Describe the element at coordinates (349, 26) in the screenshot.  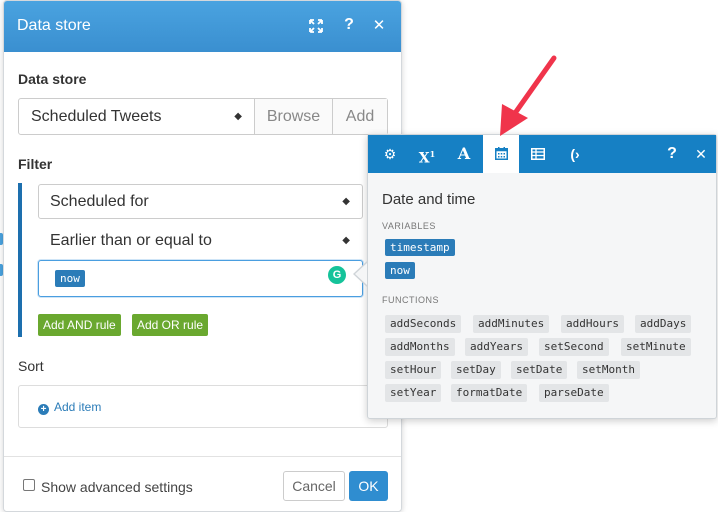
I see `help-icon: ?` at that location.